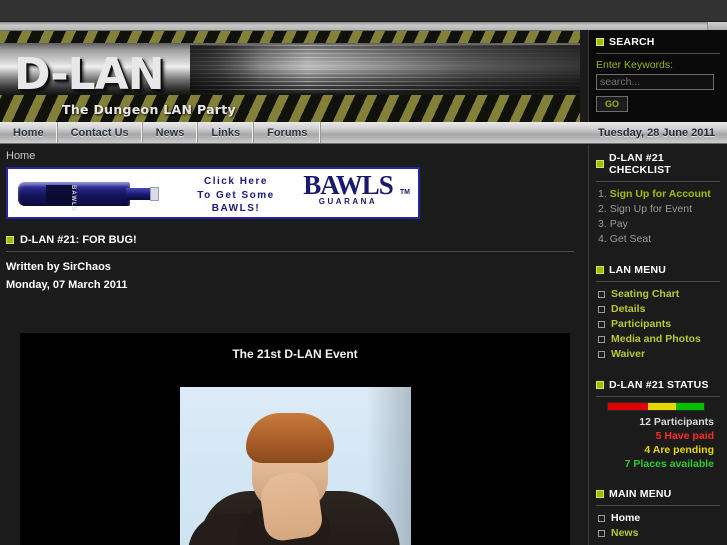 The image size is (727, 545). I want to click on lan-menu-item-label: Waiver, so click(628, 354).